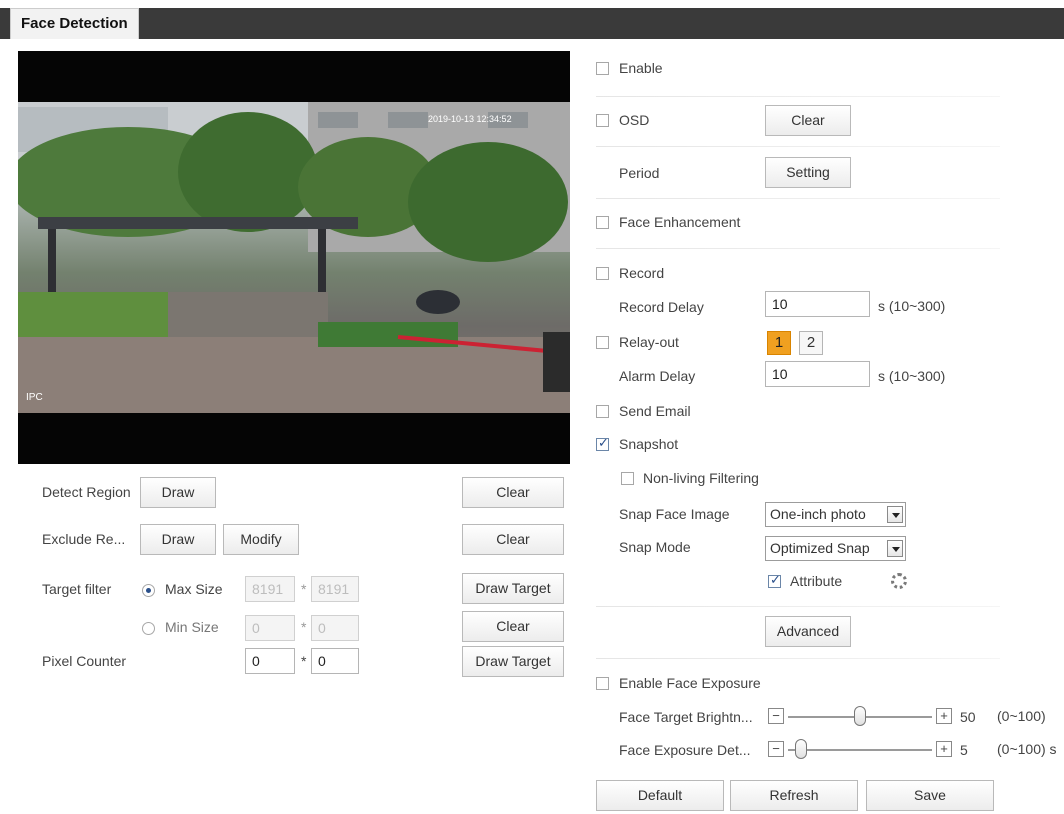 The image size is (1064, 814). What do you see at coordinates (655, 547) in the screenshot?
I see `snap-mode-label: Snap Mode` at bounding box center [655, 547].